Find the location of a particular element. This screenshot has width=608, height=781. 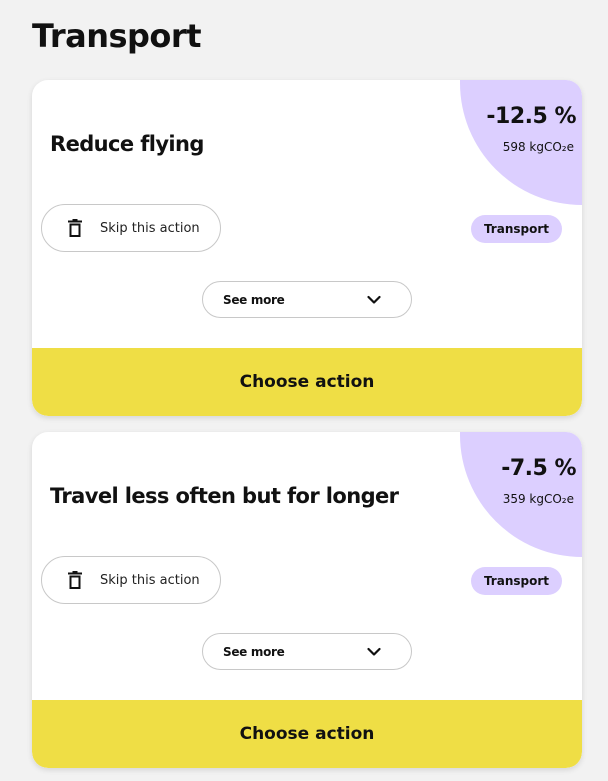

action-title: Travel less often but for longer is located at coordinates (224, 496).